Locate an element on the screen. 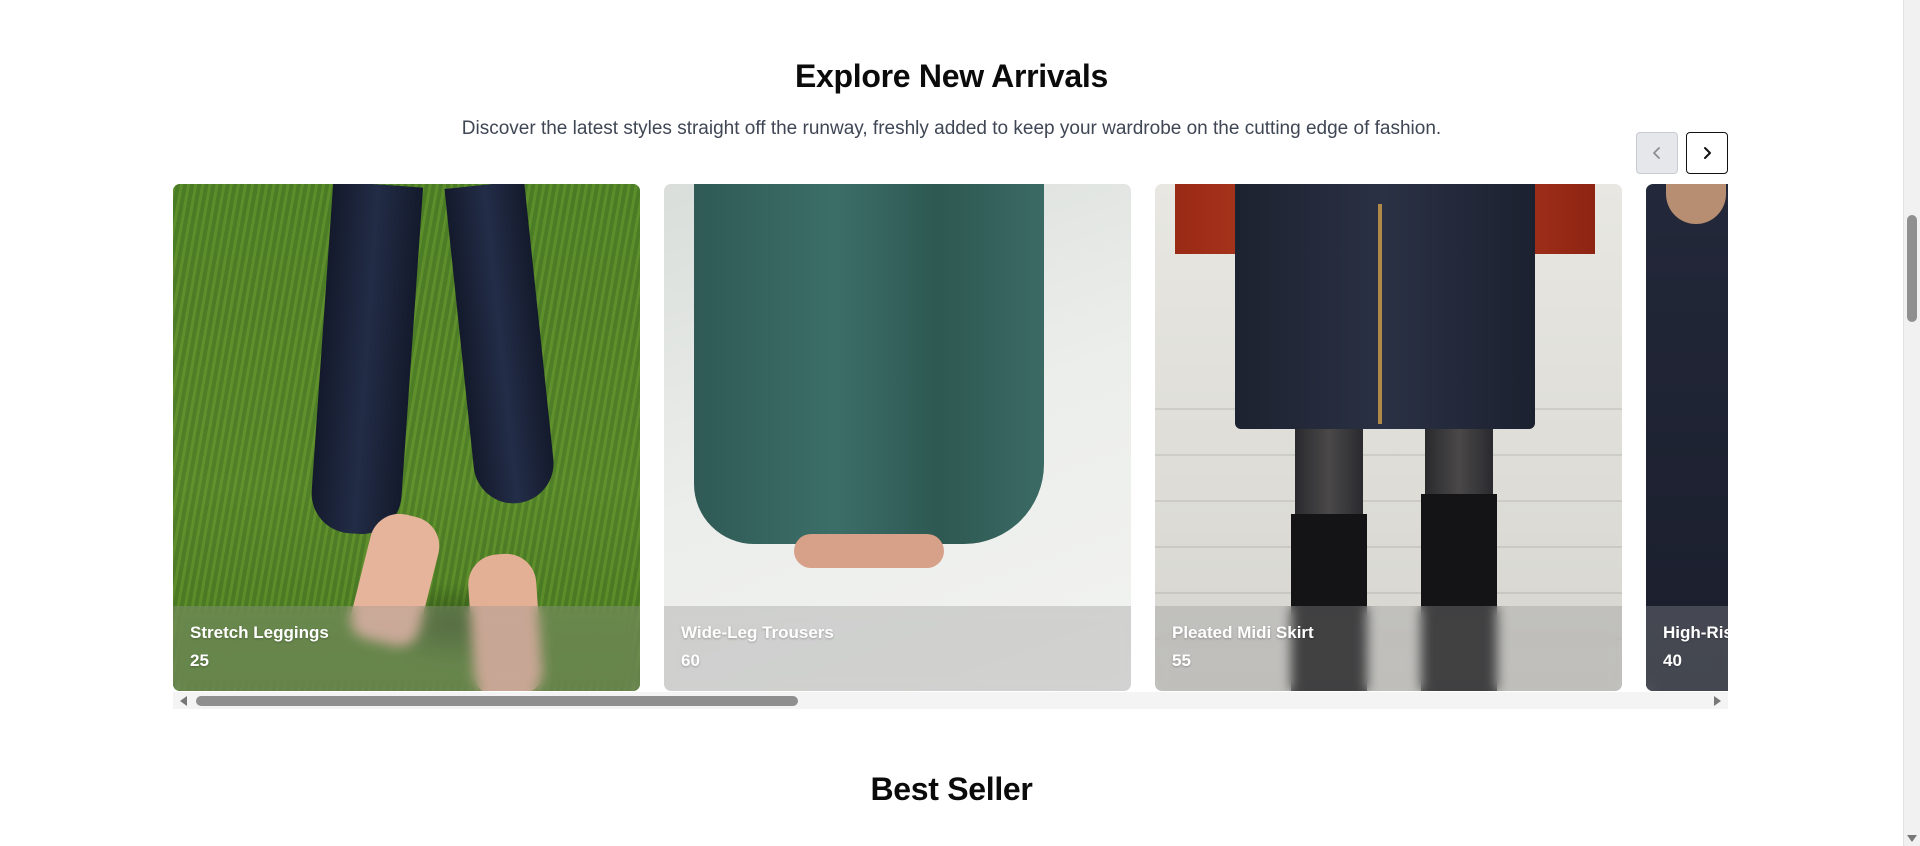 The image size is (1920, 846). page-scrollbar-thumb is located at coordinates (1912, 268).